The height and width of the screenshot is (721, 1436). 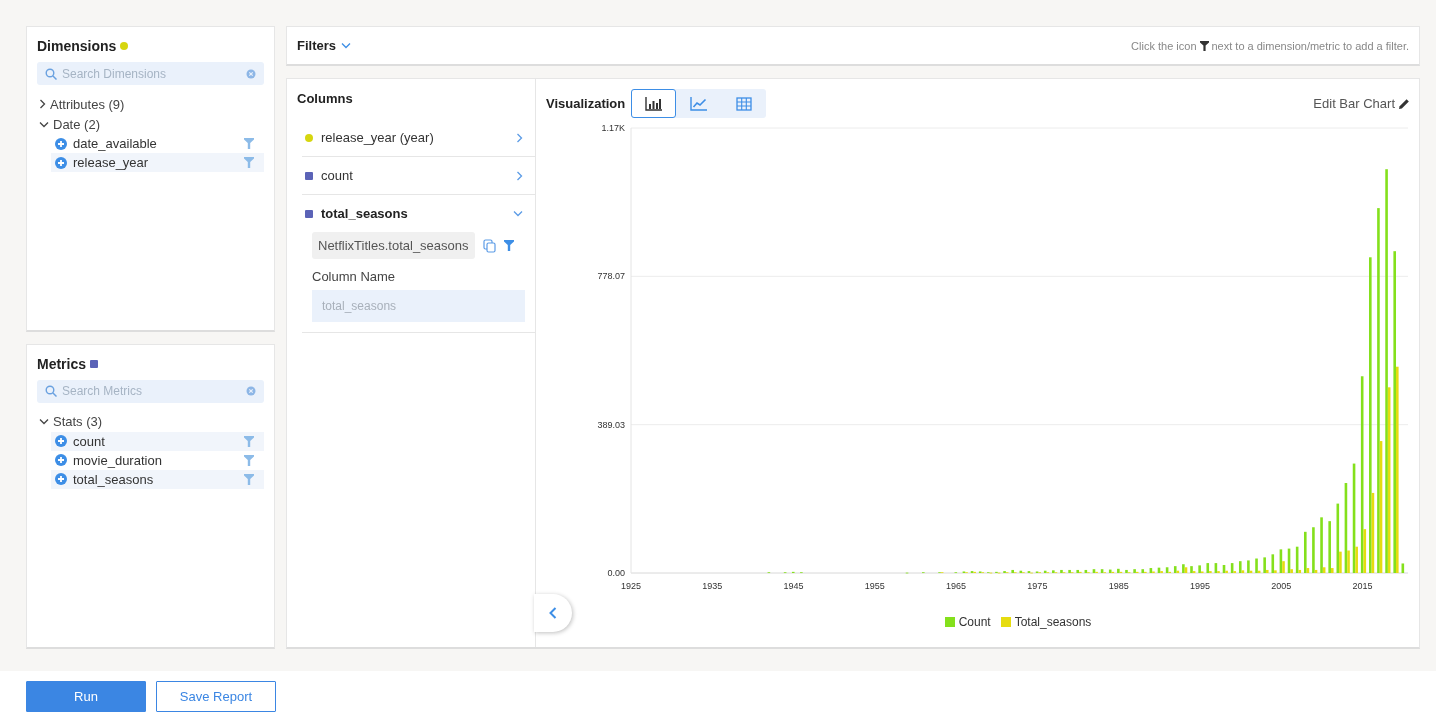 What do you see at coordinates (157, 143) in the screenshot?
I see `tree-item: date_available` at bounding box center [157, 143].